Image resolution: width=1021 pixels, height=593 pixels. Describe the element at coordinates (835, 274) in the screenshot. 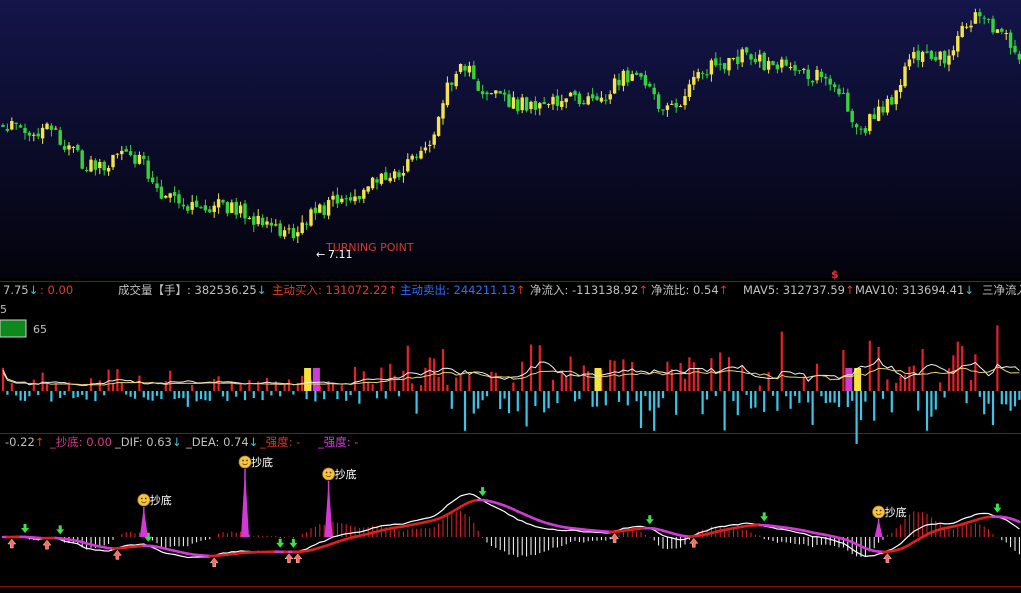

I see `signal-dollar-marker: $` at that location.